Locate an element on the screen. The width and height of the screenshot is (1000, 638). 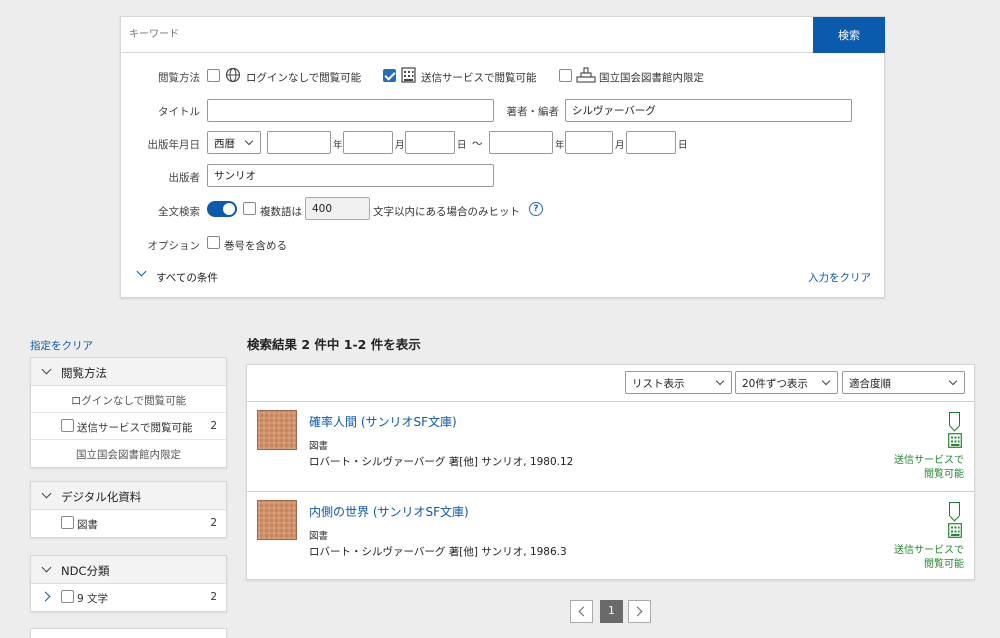
facet-item: 9 文学 2 is located at coordinates (128, 597).